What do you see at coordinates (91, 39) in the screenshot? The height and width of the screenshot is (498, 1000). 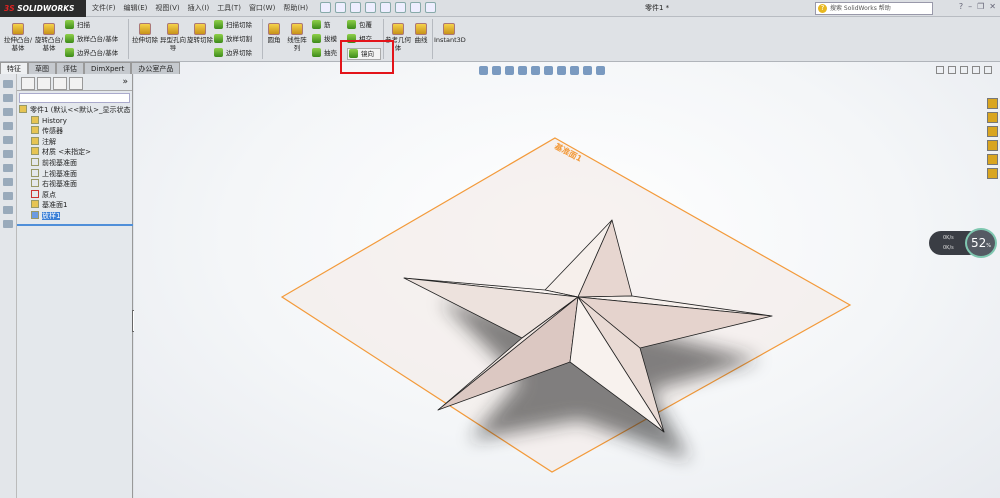 I see `loft-boss-button: 放样凸台/基体` at bounding box center [91, 39].